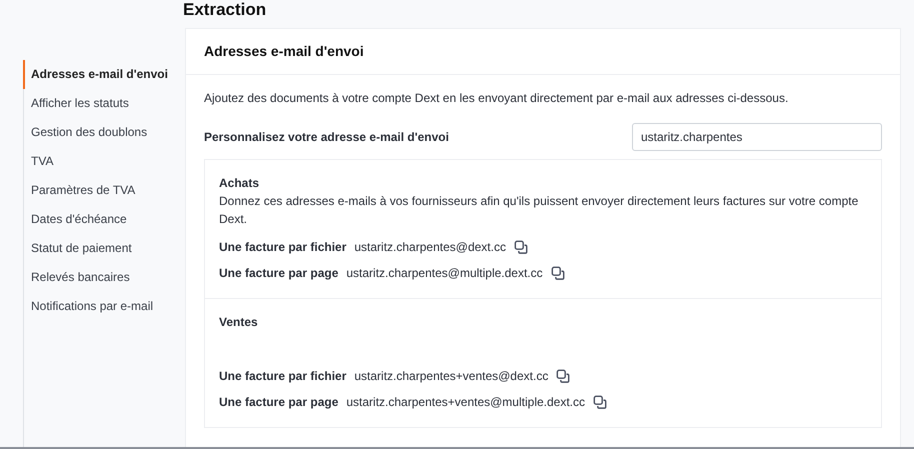 Image resolution: width=914 pixels, height=449 pixels. I want to click on sidebar-item: Afficher les statuts, so click(104, 103).